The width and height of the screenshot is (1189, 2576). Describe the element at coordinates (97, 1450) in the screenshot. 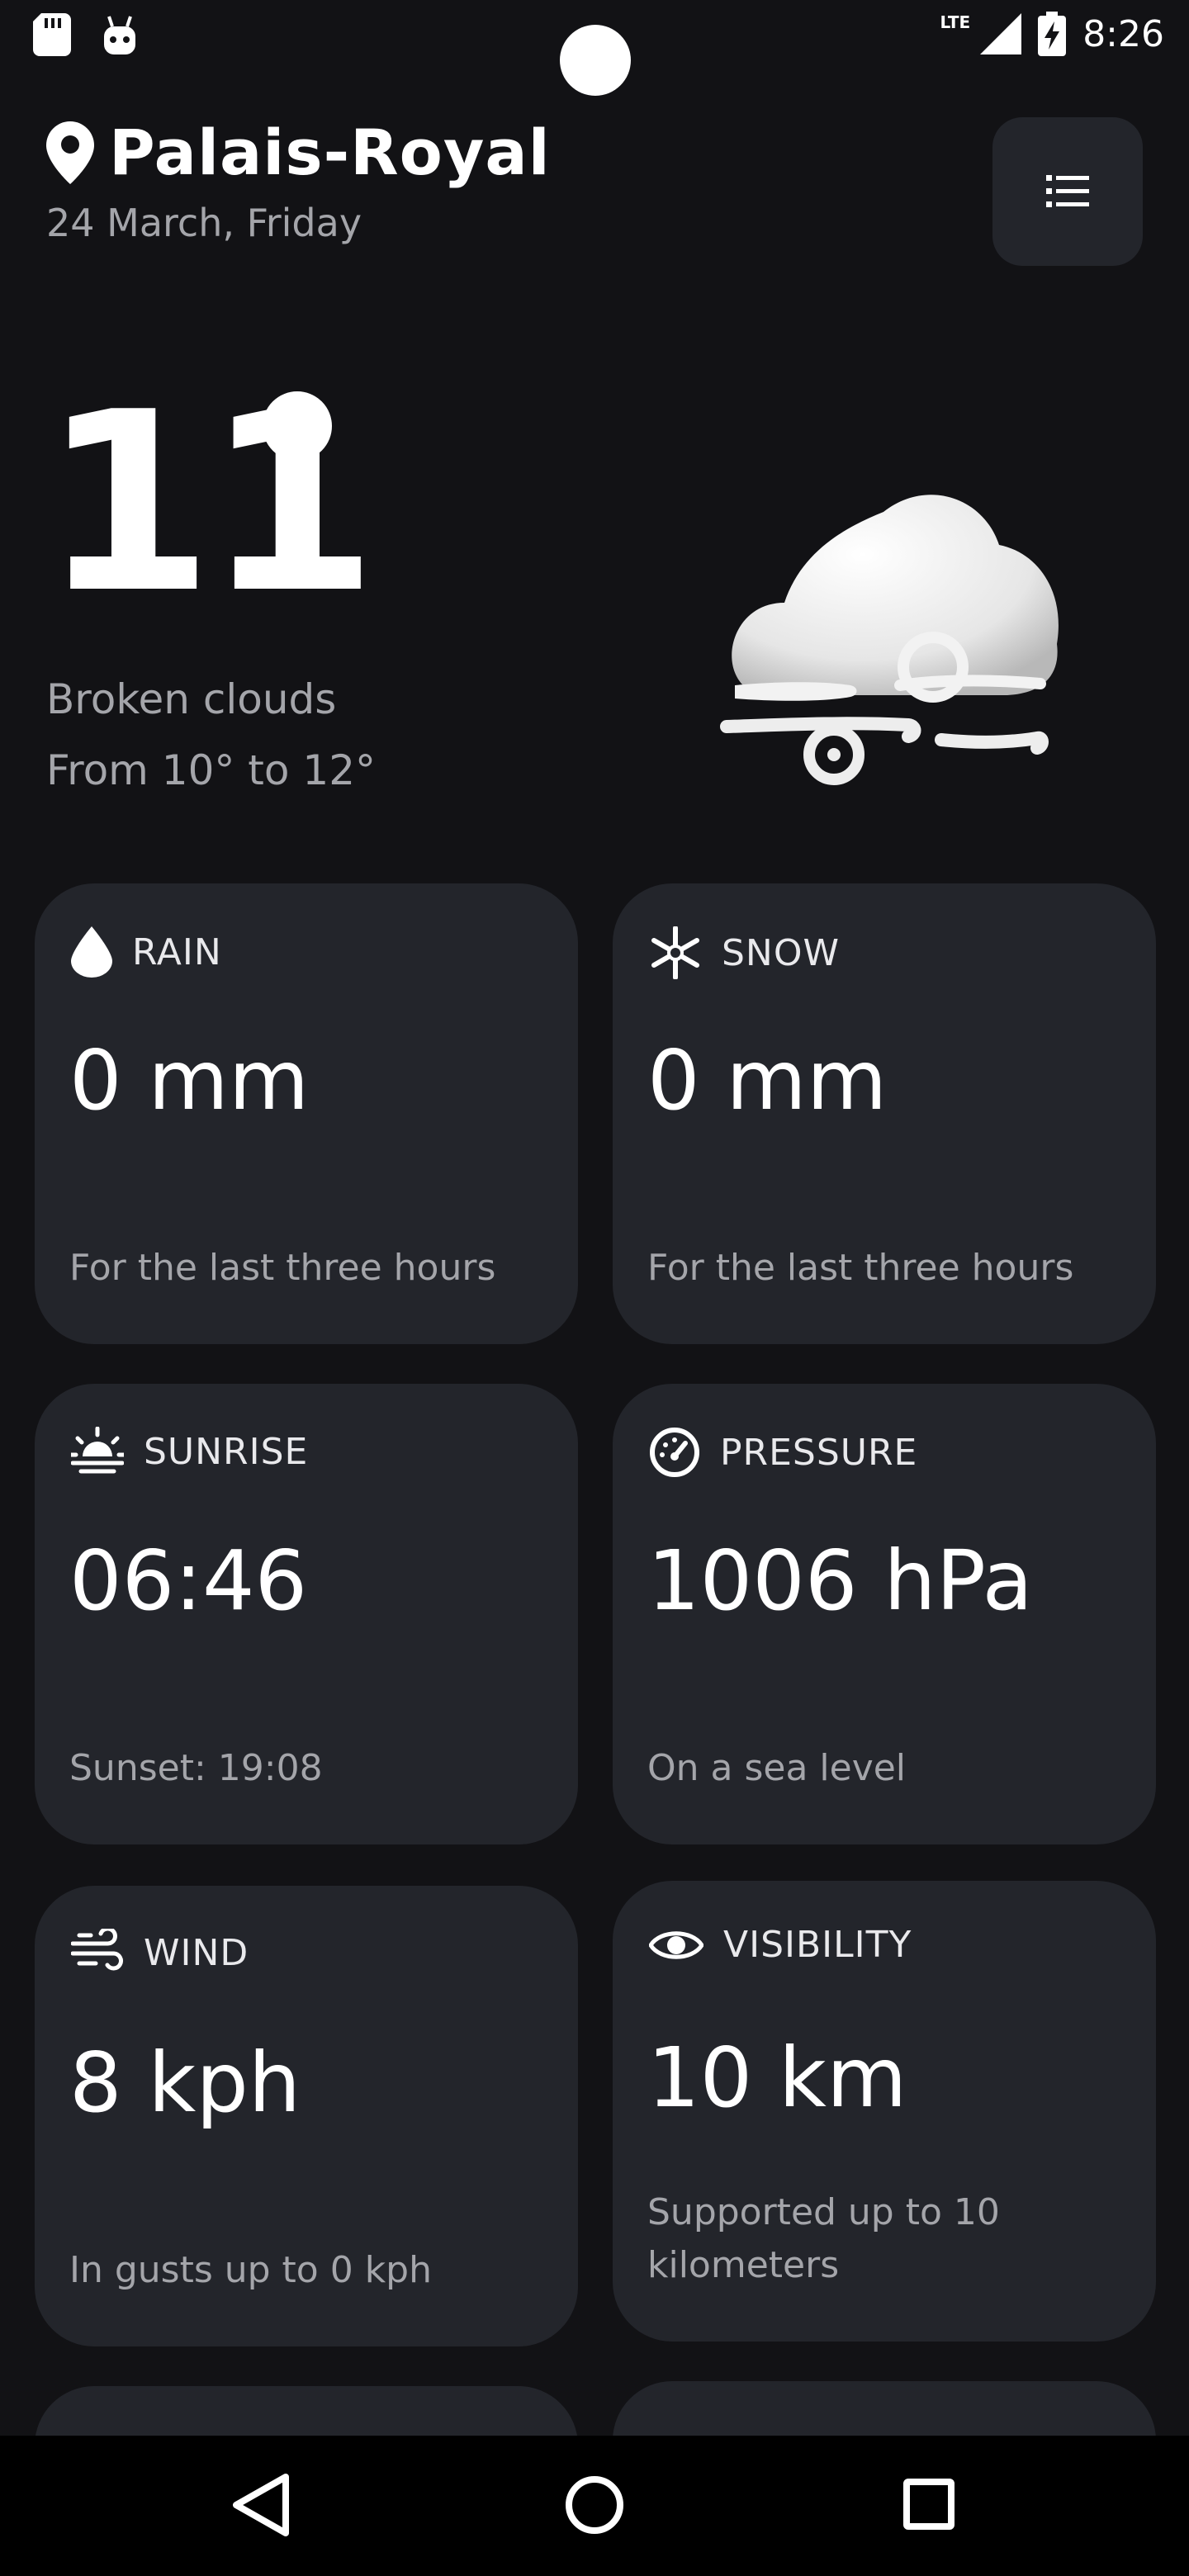

I see `sunrise-icon` at that location.